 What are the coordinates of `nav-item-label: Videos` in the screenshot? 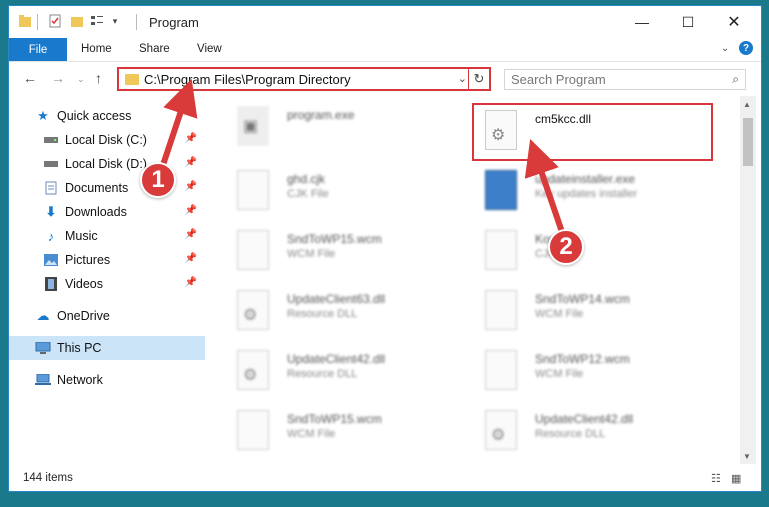 It's located at (84, 284).